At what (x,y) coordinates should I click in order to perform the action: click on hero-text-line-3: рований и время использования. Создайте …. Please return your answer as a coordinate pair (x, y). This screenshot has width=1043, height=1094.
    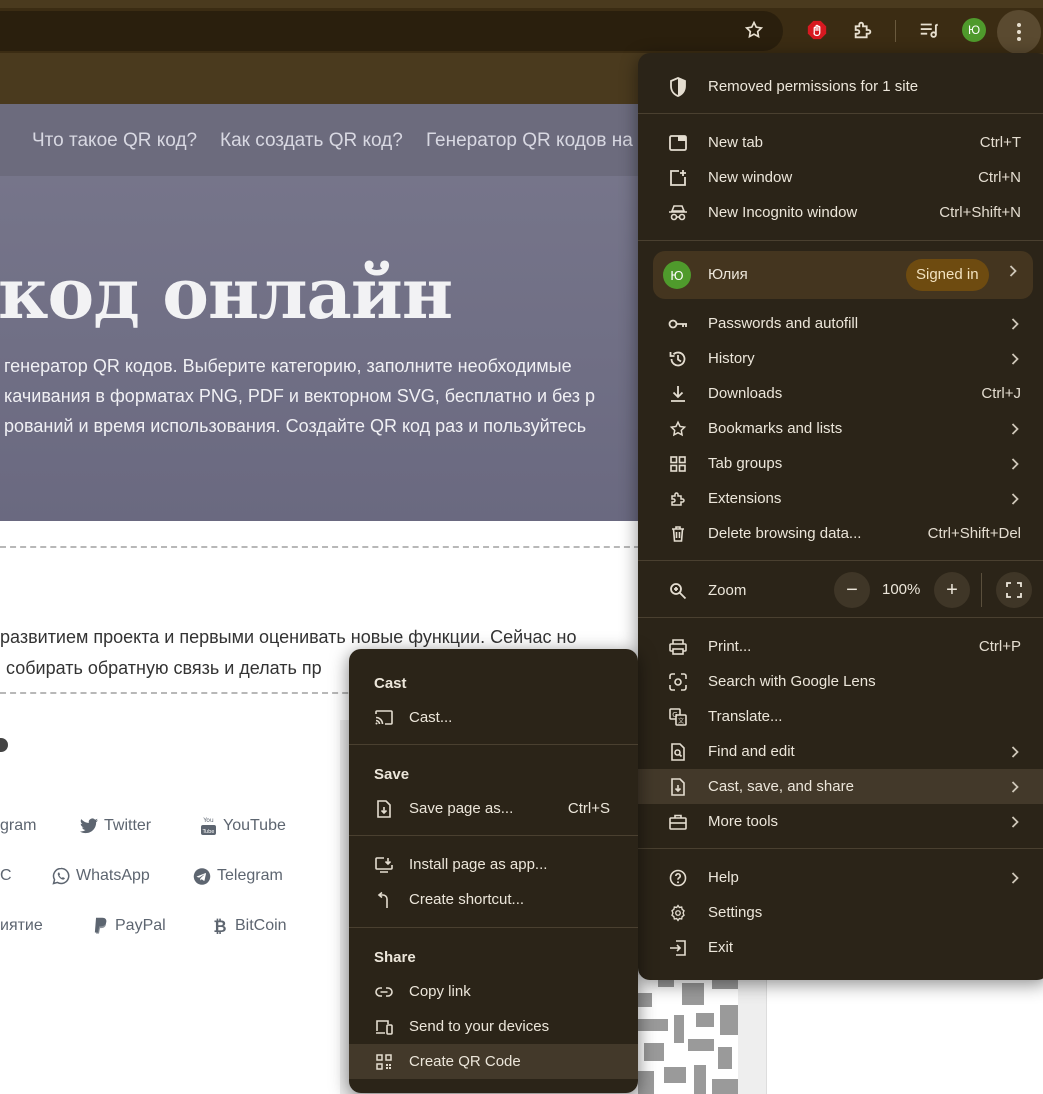
    Looking at the image, I should click on (295, 426).